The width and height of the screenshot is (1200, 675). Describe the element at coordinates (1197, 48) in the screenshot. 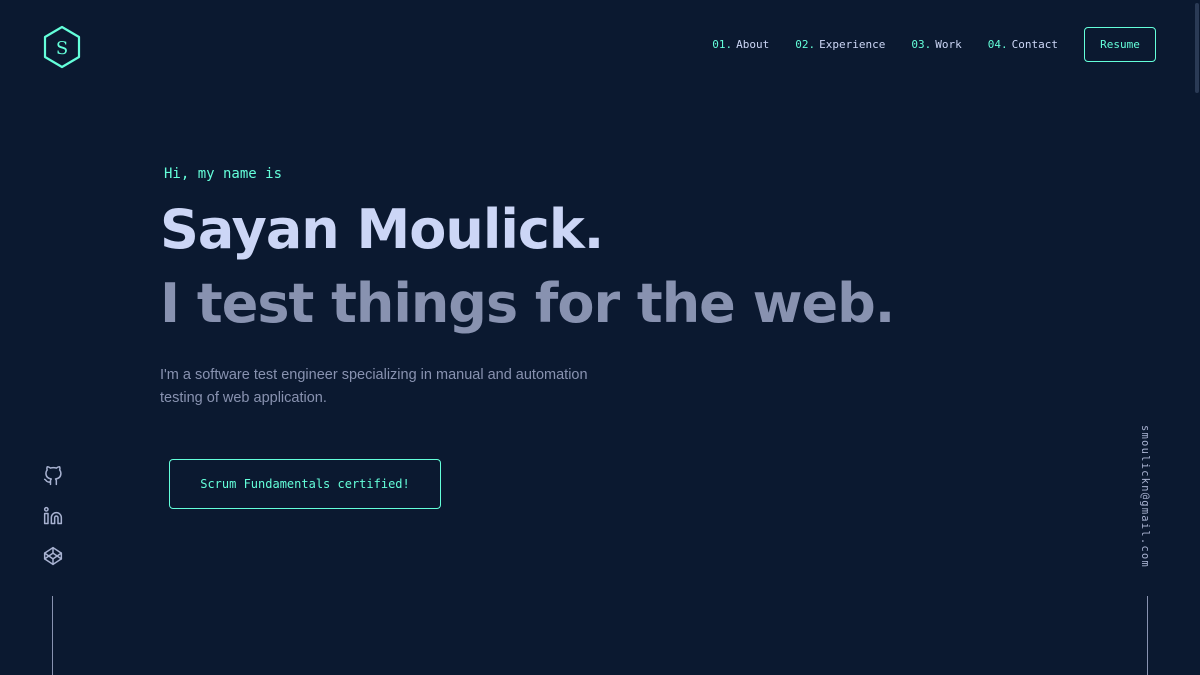

I see `scrollbar-thumb` at that location.